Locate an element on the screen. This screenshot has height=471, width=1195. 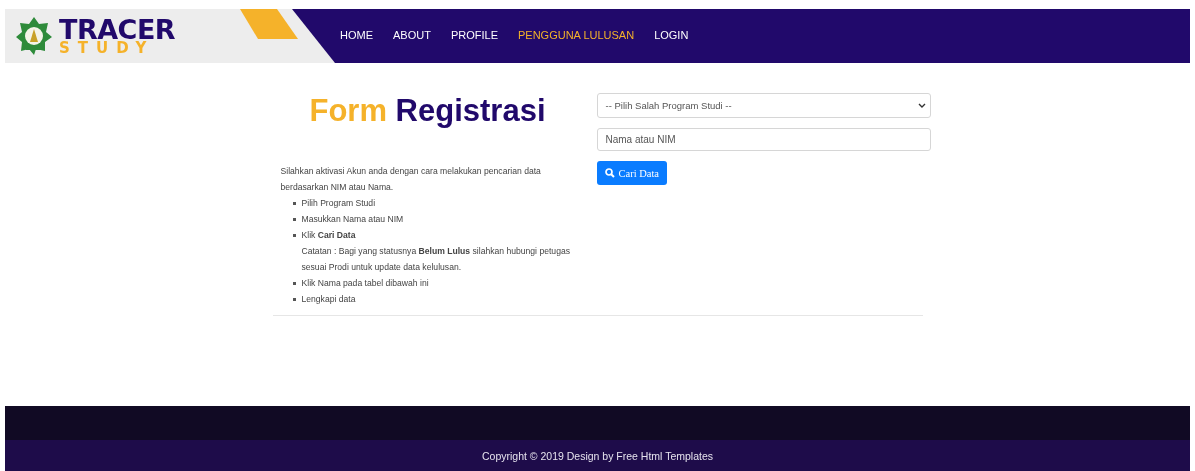
nav-link: ABOUT is located at coordinates (412, 36).